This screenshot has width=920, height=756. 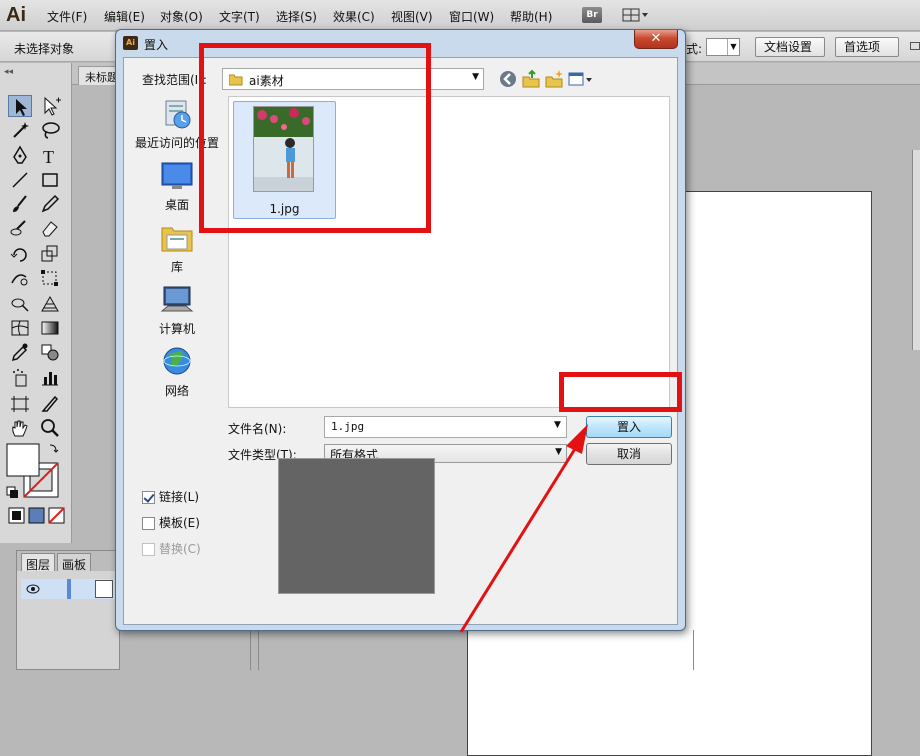 I want to click on up-folder-icon, so click(x=531, y=79).